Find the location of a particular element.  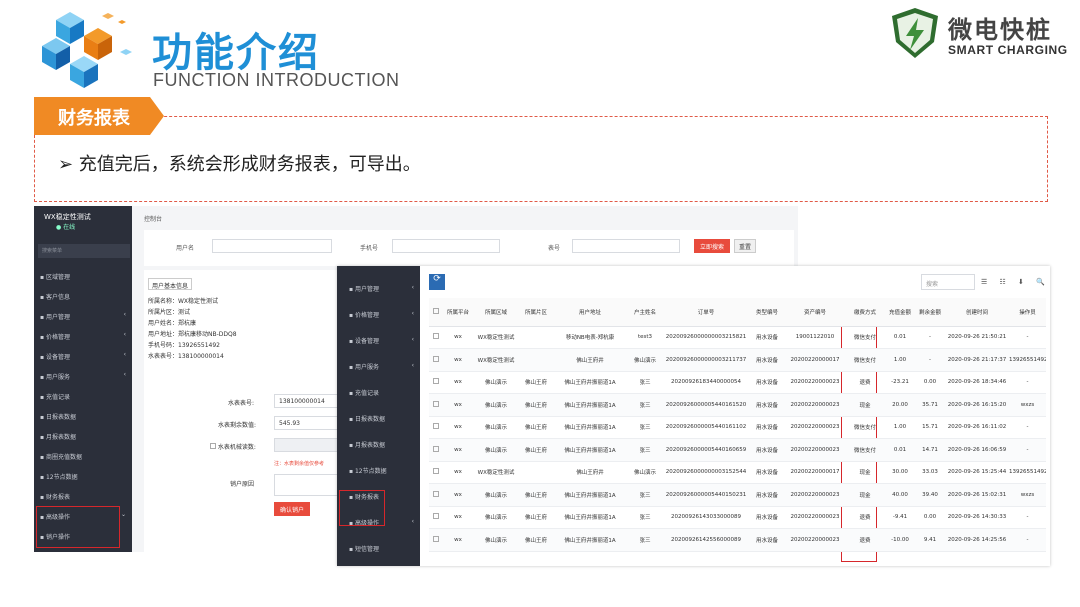

sidebar-item: ▪ 商圈充值数据 is located at coordinates (83, 456).